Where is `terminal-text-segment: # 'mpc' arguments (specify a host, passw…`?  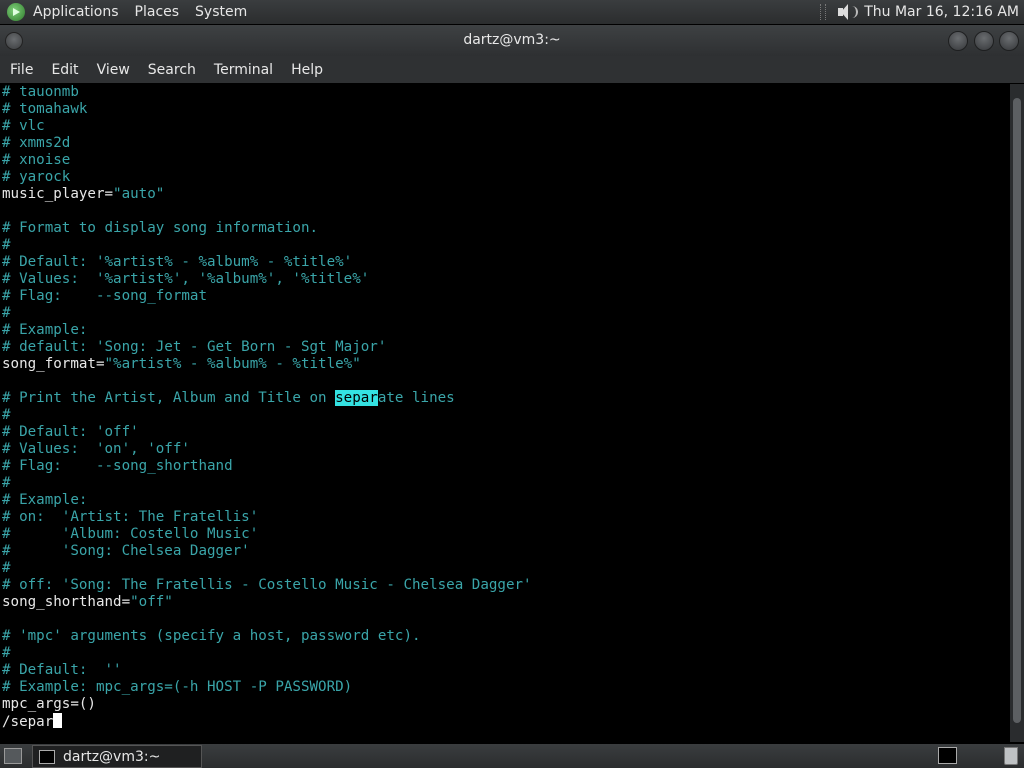
terminal-text-segment: # 'mpc' arguments (specify a host, passw… is located at coordinates (211, 636).